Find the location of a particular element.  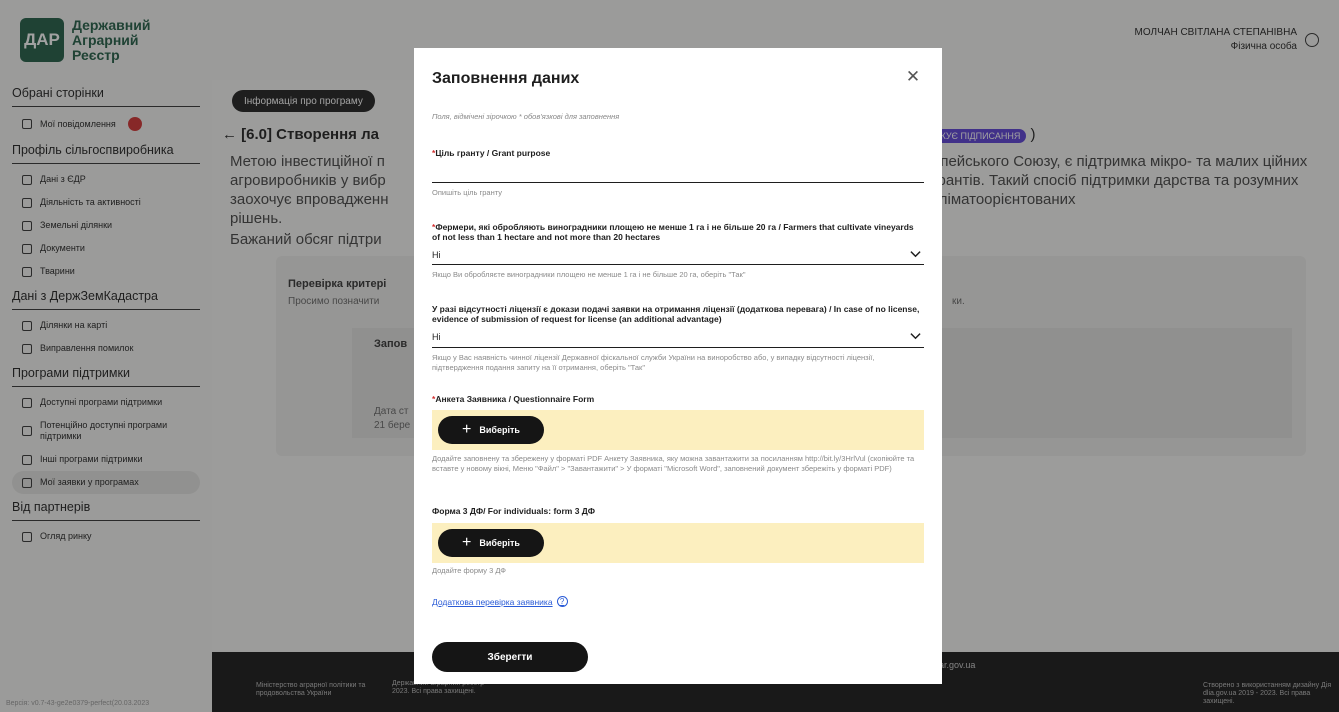

vineyards-select-value: Ні is located at coordinates (436, 255).